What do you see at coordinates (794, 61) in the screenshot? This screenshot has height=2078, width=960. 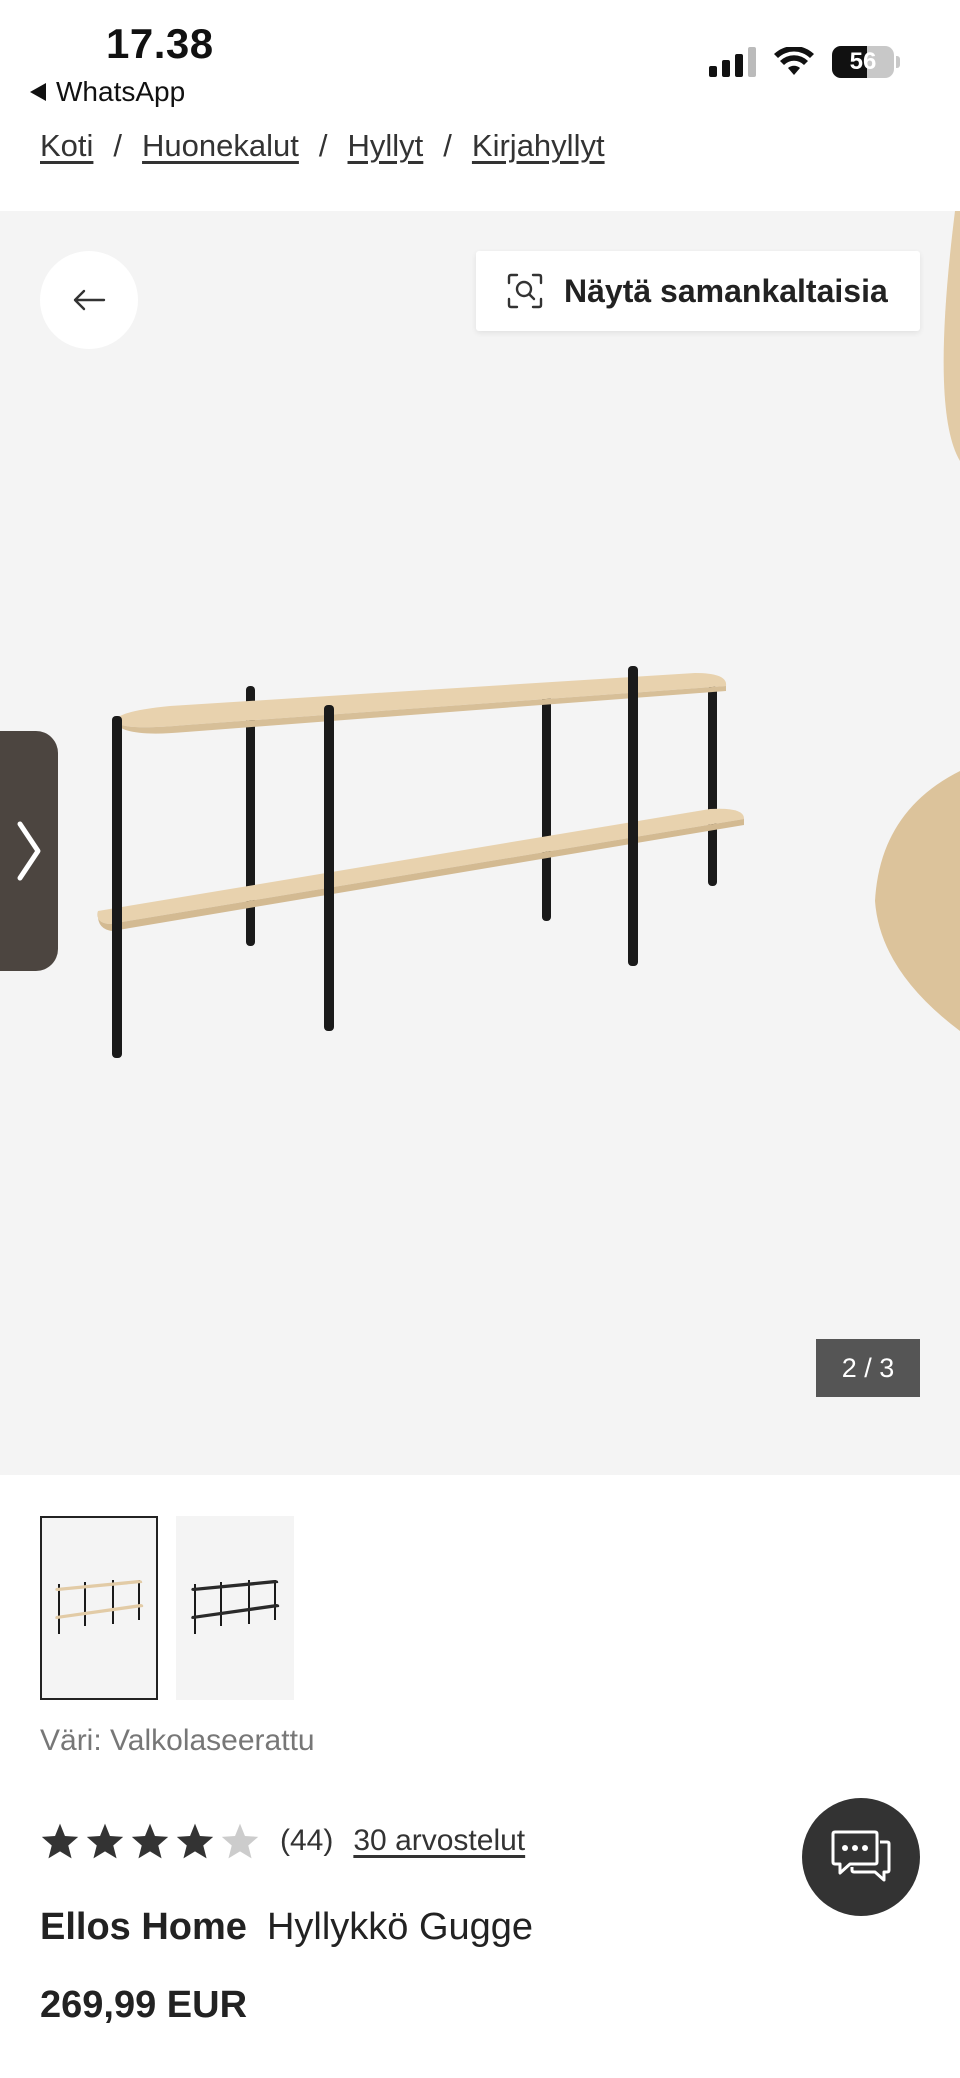 I see `wifi-icon` at bounding box center [794, 61].